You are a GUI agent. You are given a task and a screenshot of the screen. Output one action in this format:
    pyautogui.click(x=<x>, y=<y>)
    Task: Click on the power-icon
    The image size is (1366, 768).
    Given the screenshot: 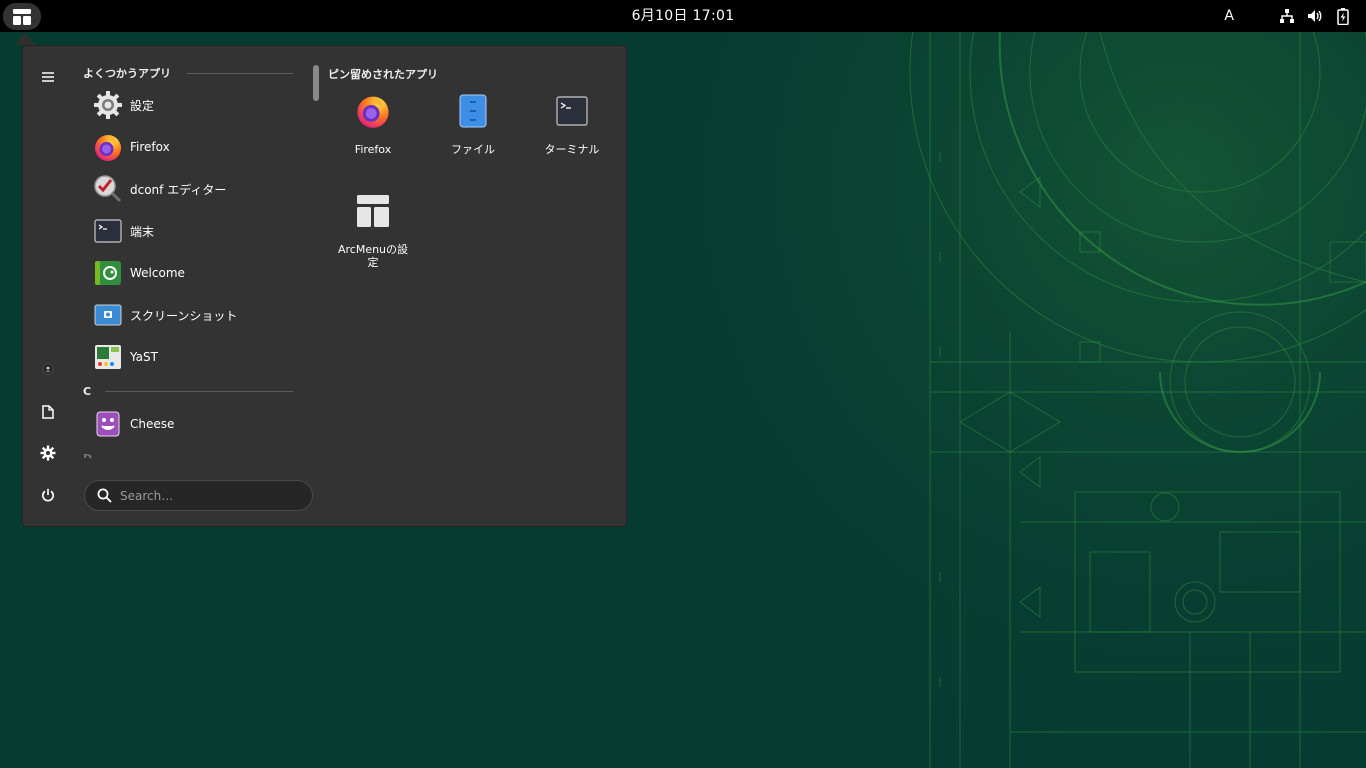 What is the action you would take?
    pyautogui.click(x=48, y=495)
    